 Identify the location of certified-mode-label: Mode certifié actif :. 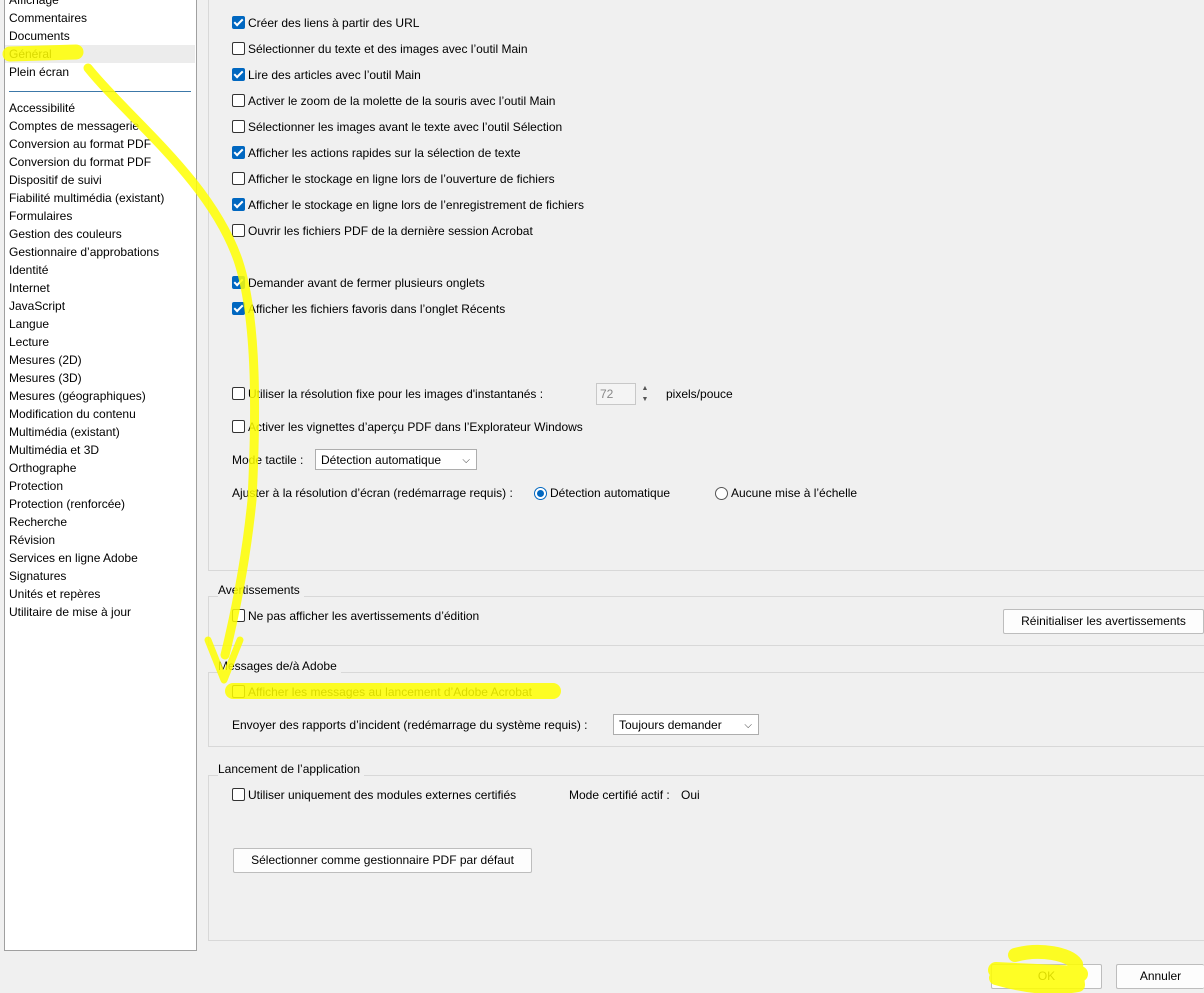
(619, 795).